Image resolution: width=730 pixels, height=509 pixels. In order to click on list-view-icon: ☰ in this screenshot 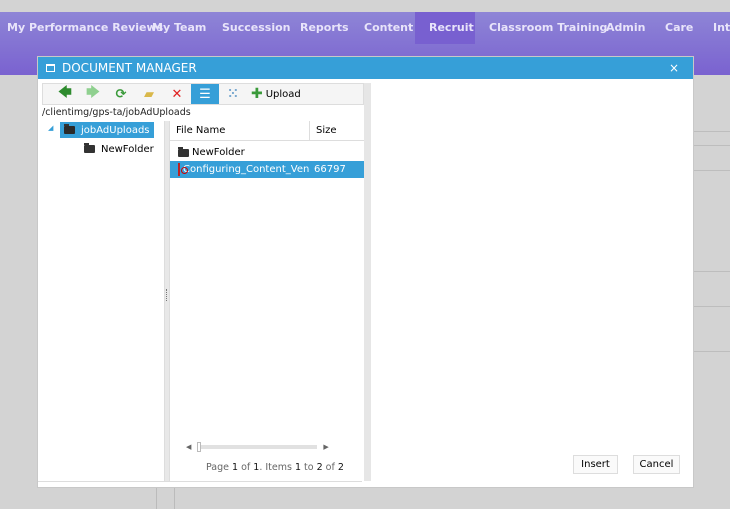, I will do `click(205, 94)`.